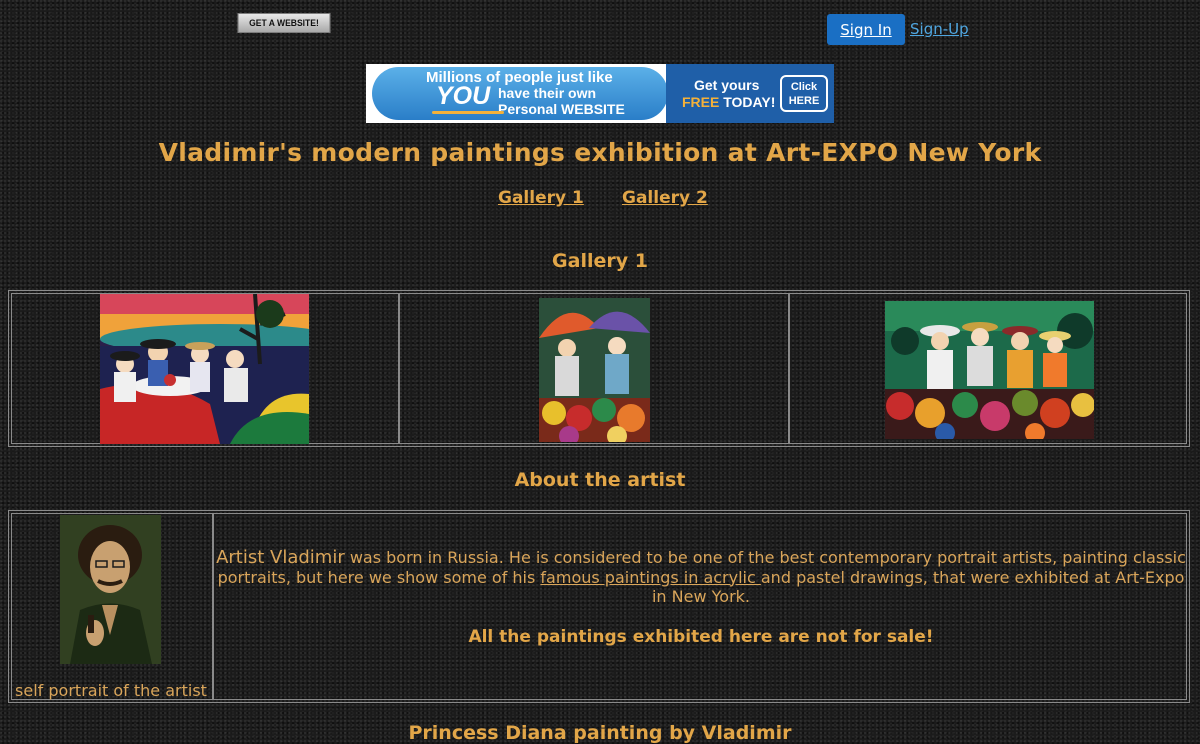  I want to click on painting-ladies-in-hats, so click(989, 370).